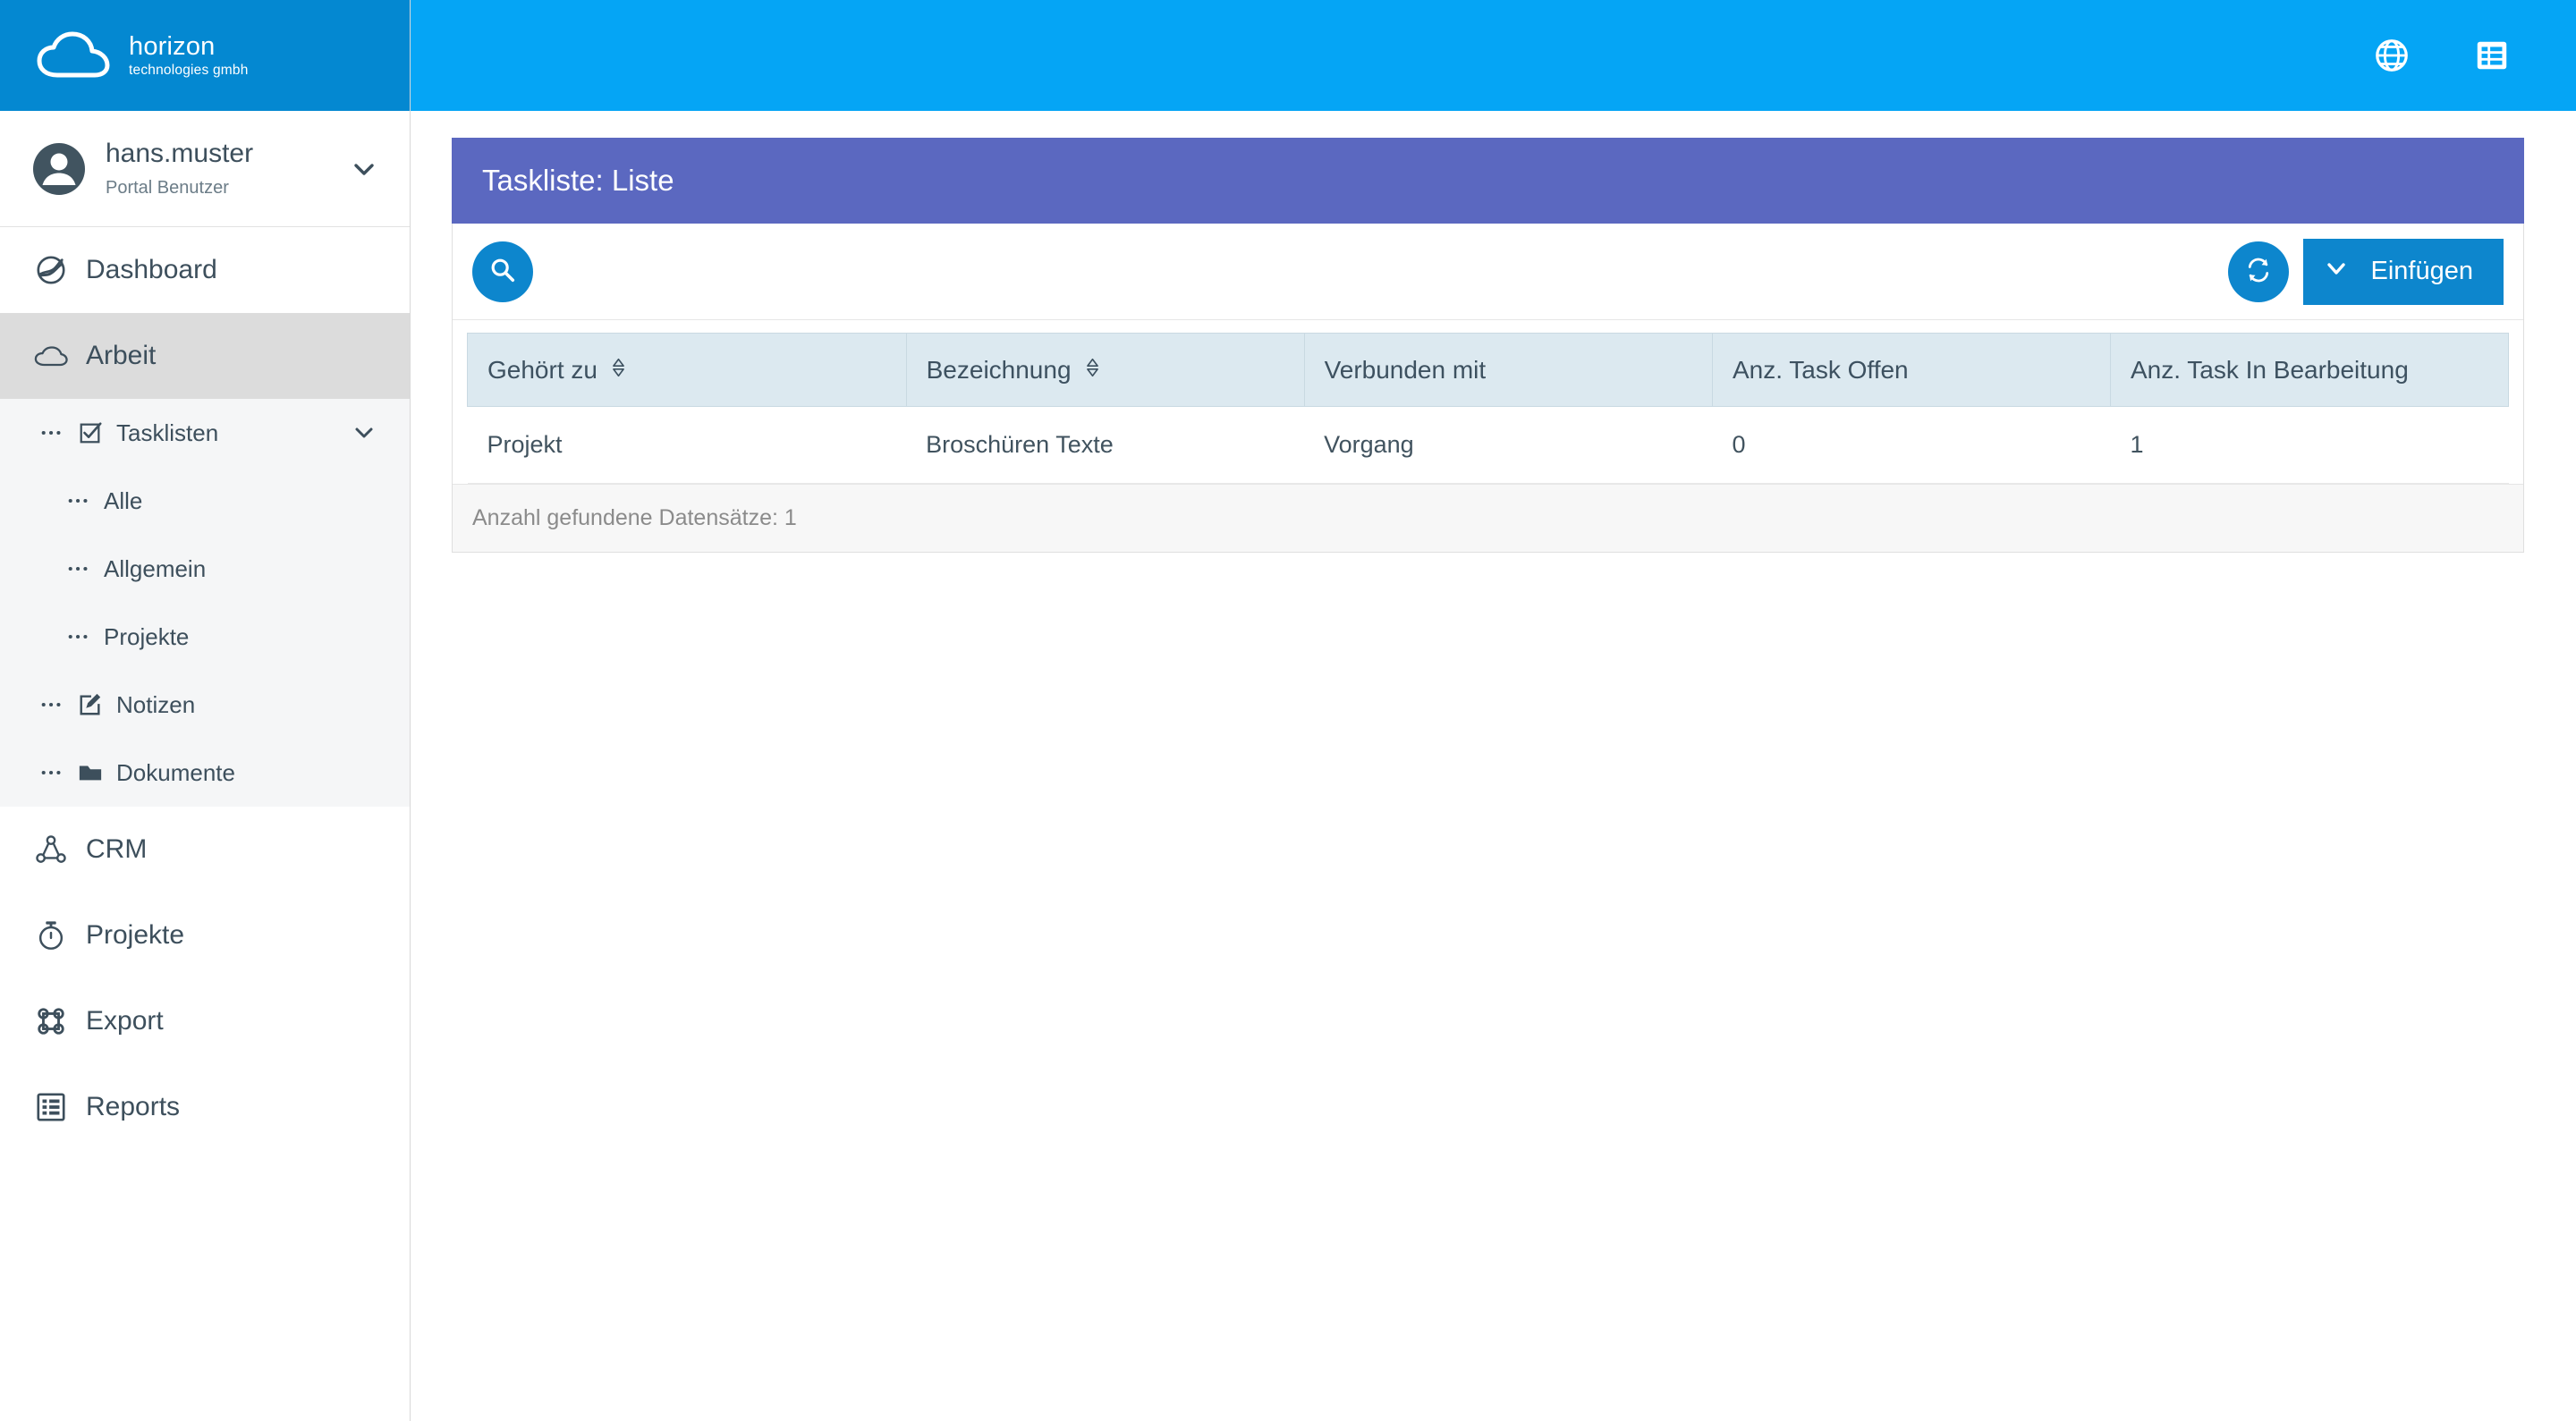 Image resolution: width=2576 pixels, height=1421 pixels. I want to click on cloud-logo-icon, so click(73, 55).